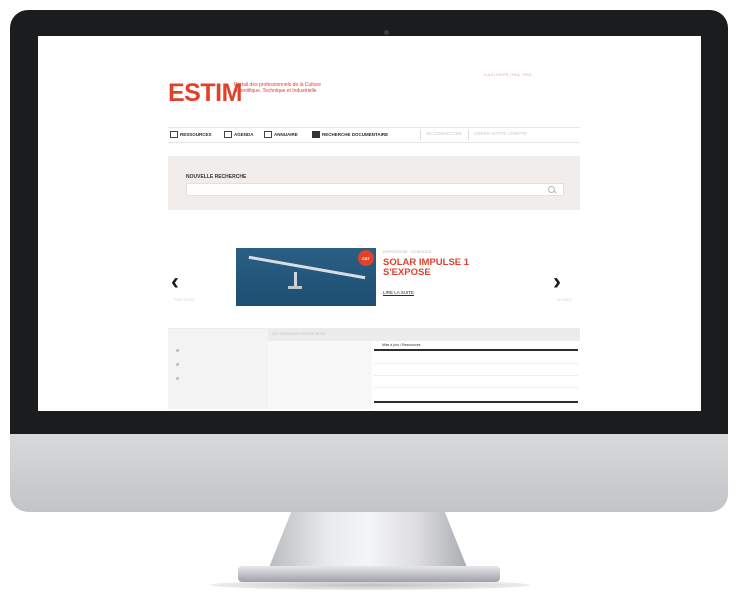  What do you see at coordinates (551, 189) in the screenshot?
I see `search-icon` at bounding box center [551, 189].